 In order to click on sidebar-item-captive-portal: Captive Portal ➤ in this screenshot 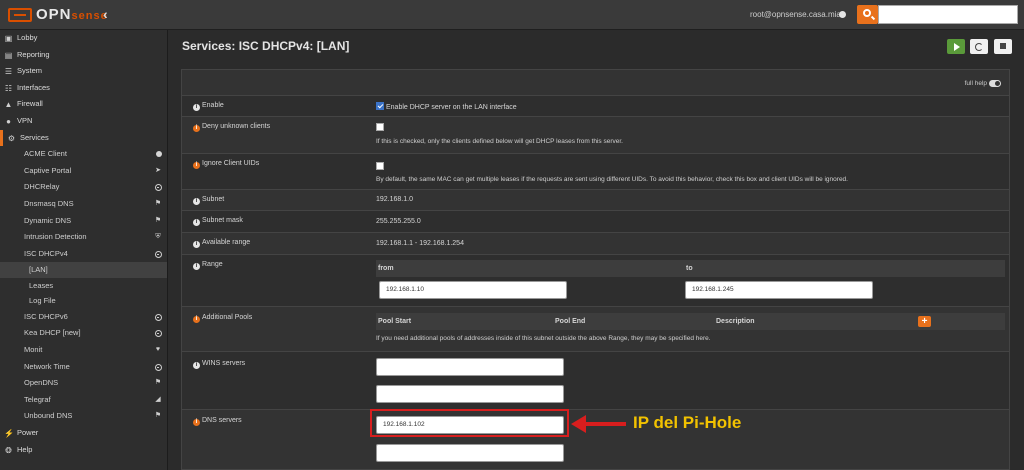, I will do `click(83, 171)`.